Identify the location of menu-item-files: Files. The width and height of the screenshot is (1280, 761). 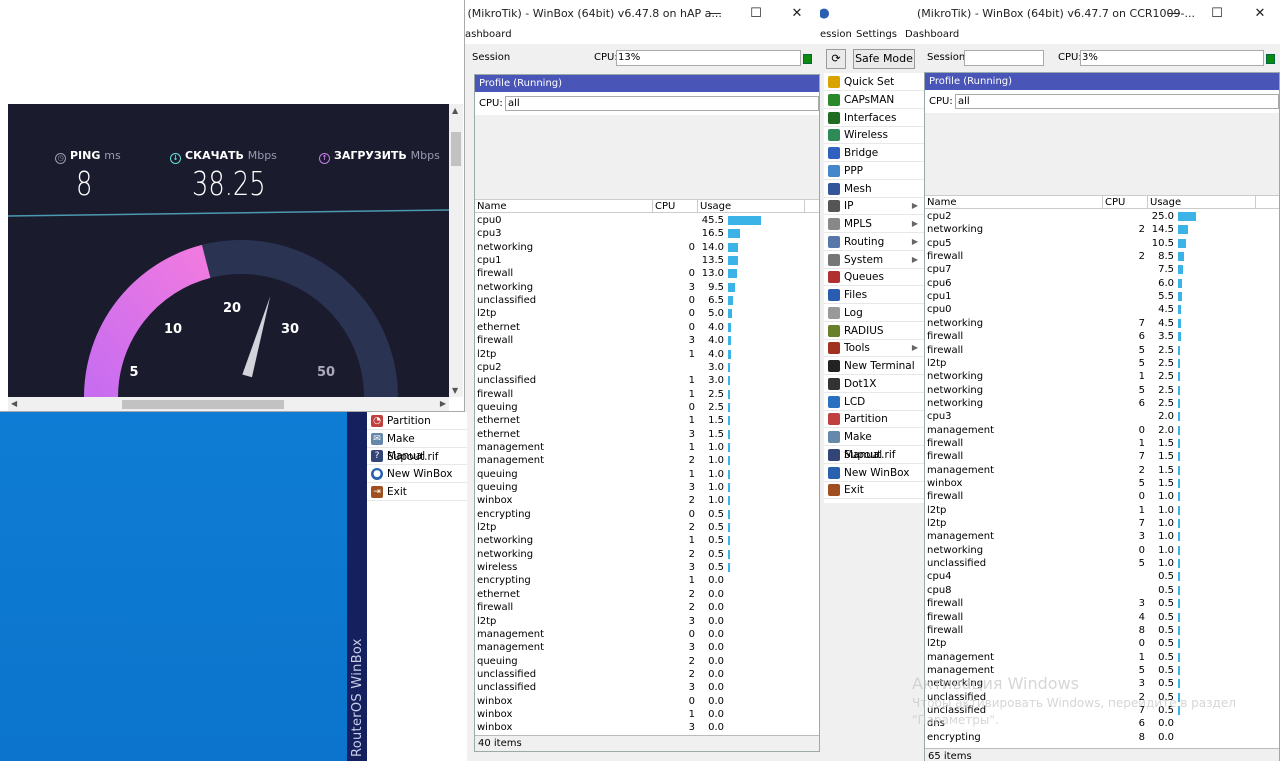
(874, 295).